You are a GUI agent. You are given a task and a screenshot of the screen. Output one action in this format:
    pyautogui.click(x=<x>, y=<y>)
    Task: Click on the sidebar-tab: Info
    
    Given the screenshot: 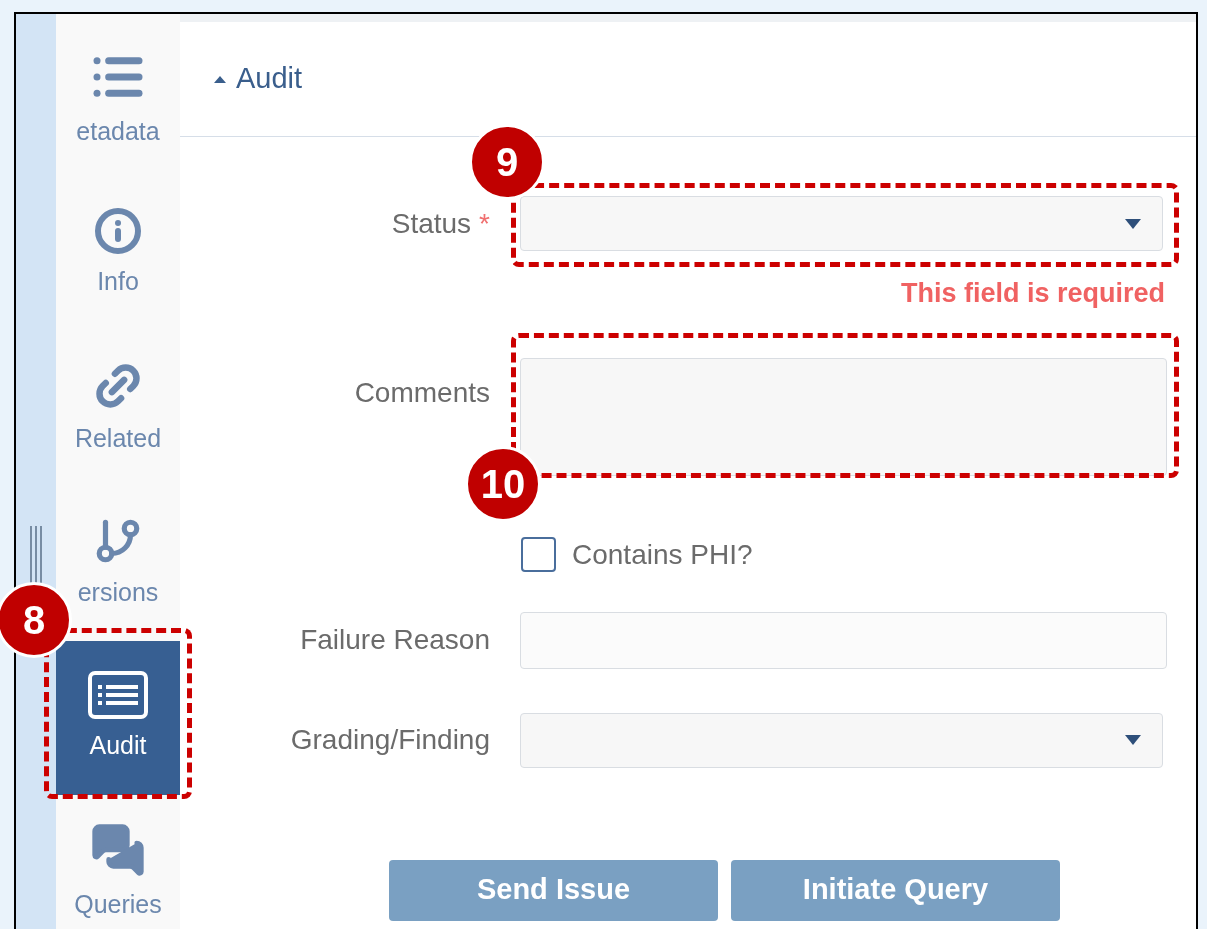 What is the action you would take?
    pyautogui.click(x=118, y=254)
    